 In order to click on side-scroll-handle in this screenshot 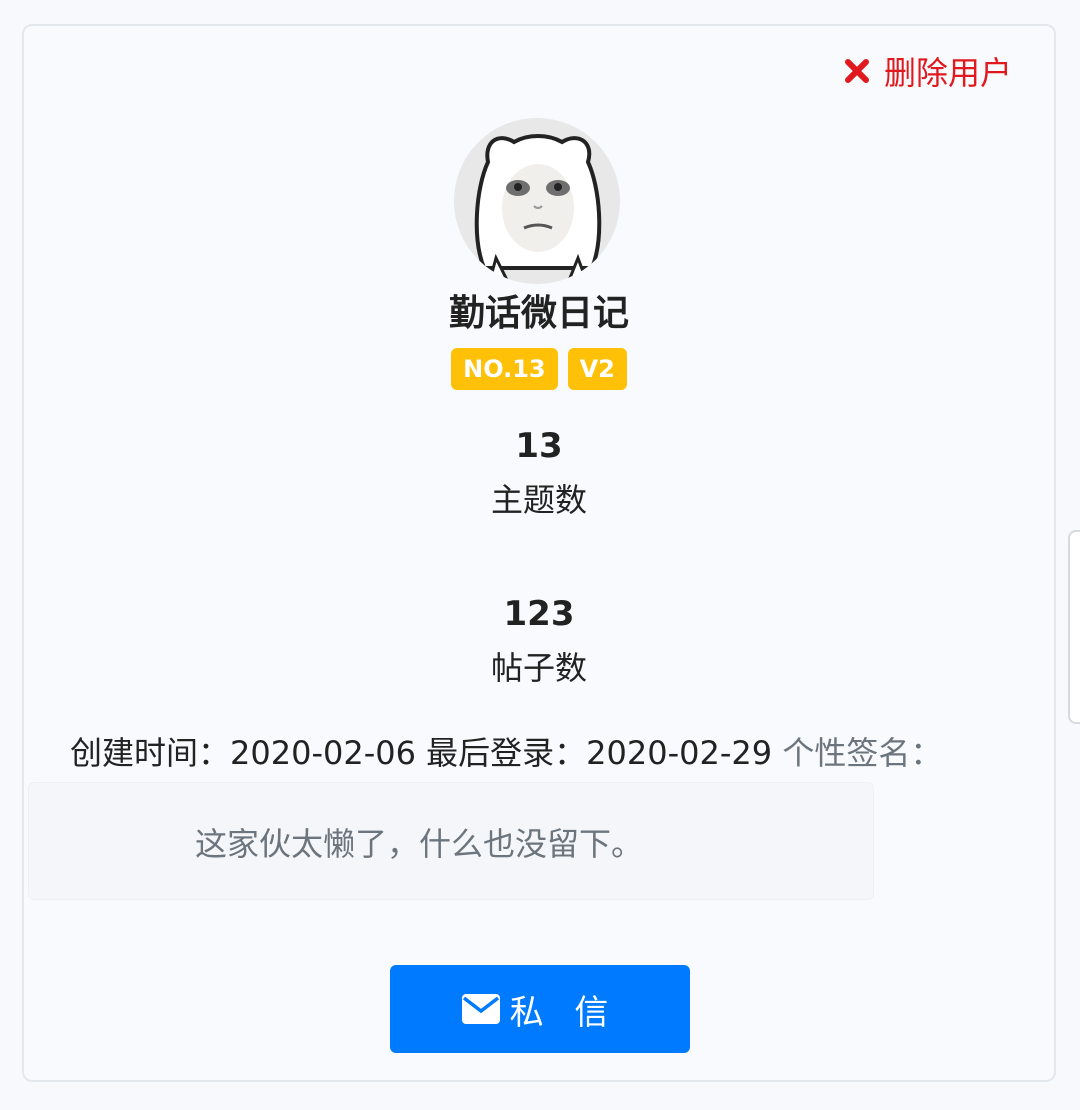, I will do `click(1074, 627)`.